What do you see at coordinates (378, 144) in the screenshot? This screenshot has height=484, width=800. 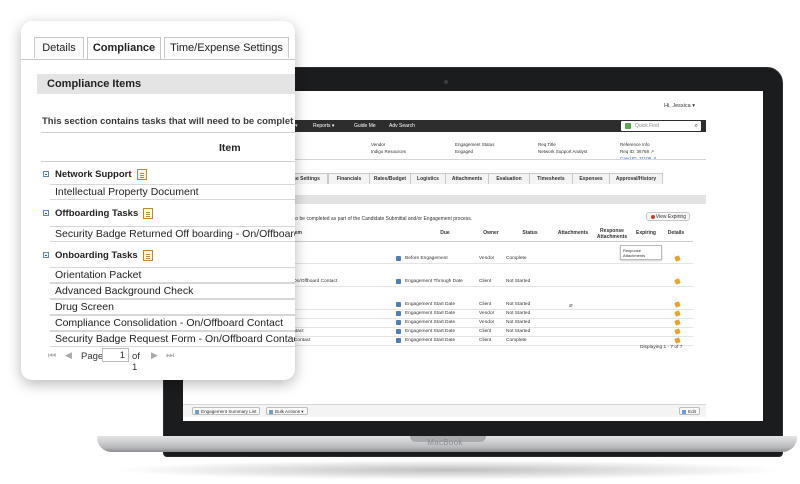 I see `vendor-label: Vendor` at bounding box center [378, 144].